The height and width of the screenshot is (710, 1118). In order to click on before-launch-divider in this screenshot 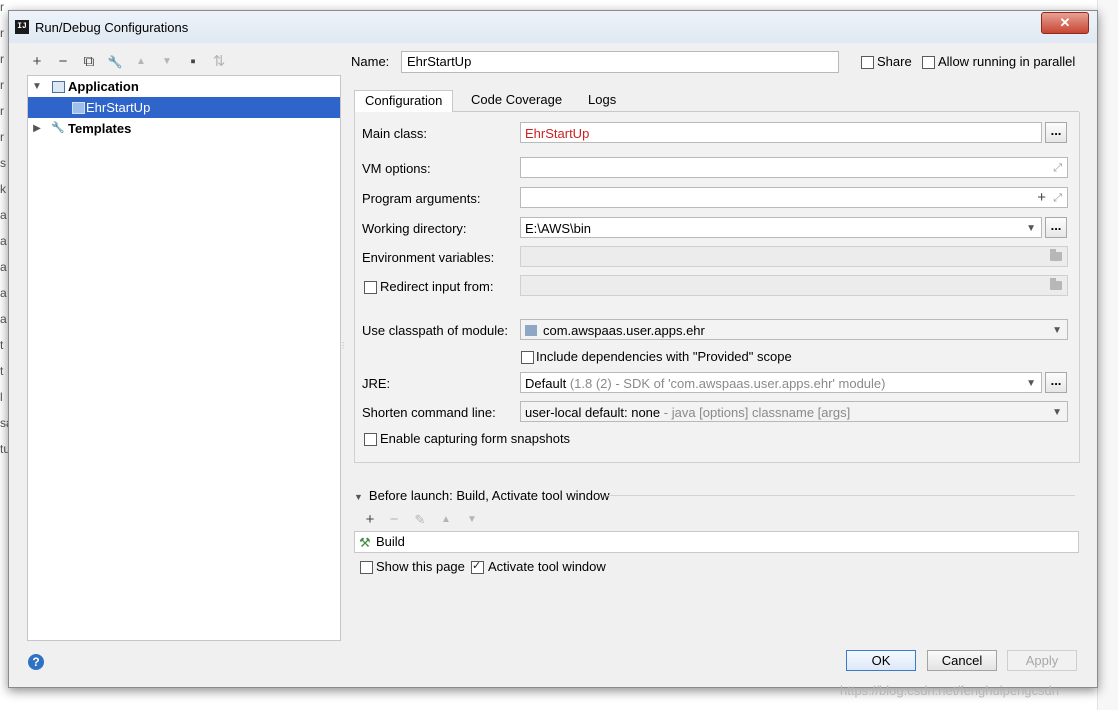, I will do `click(841, 495)`.